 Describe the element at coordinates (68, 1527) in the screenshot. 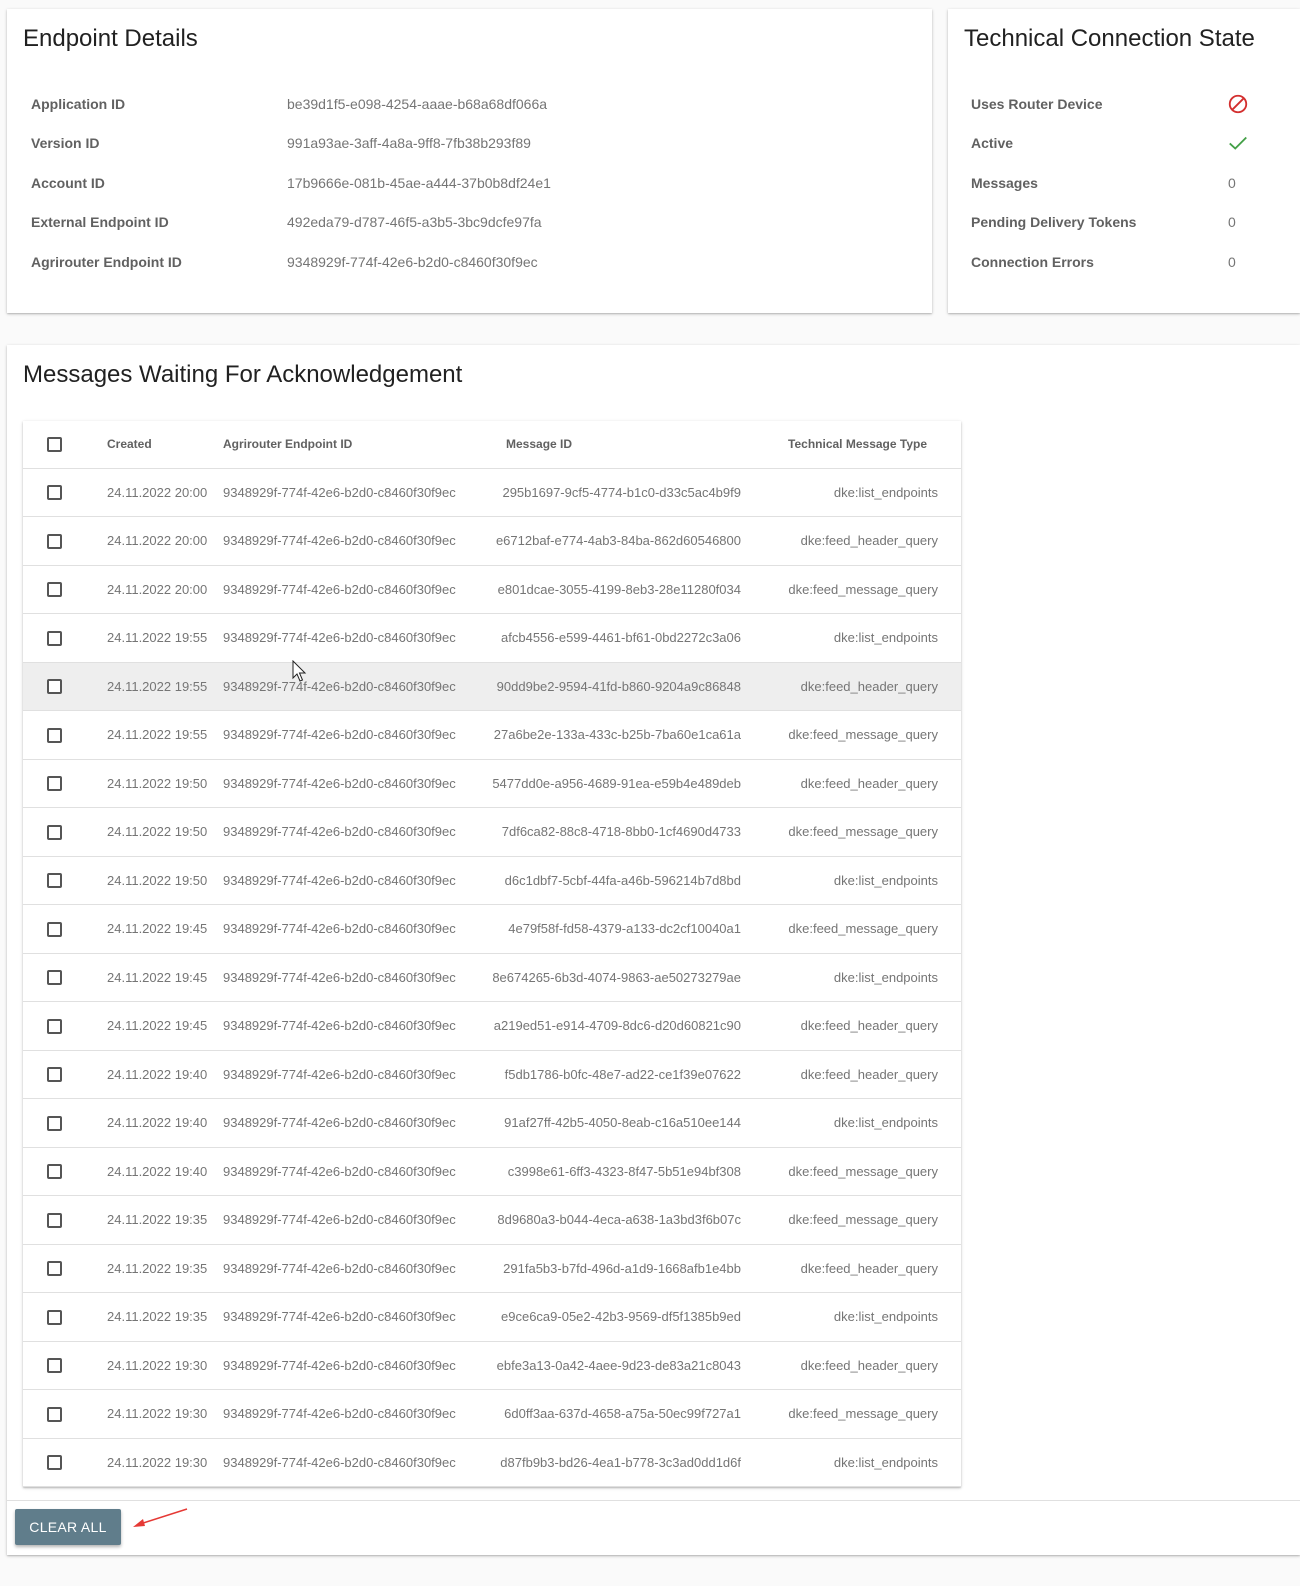

I see `clear-all-button: CLEAR ALL` at that location.